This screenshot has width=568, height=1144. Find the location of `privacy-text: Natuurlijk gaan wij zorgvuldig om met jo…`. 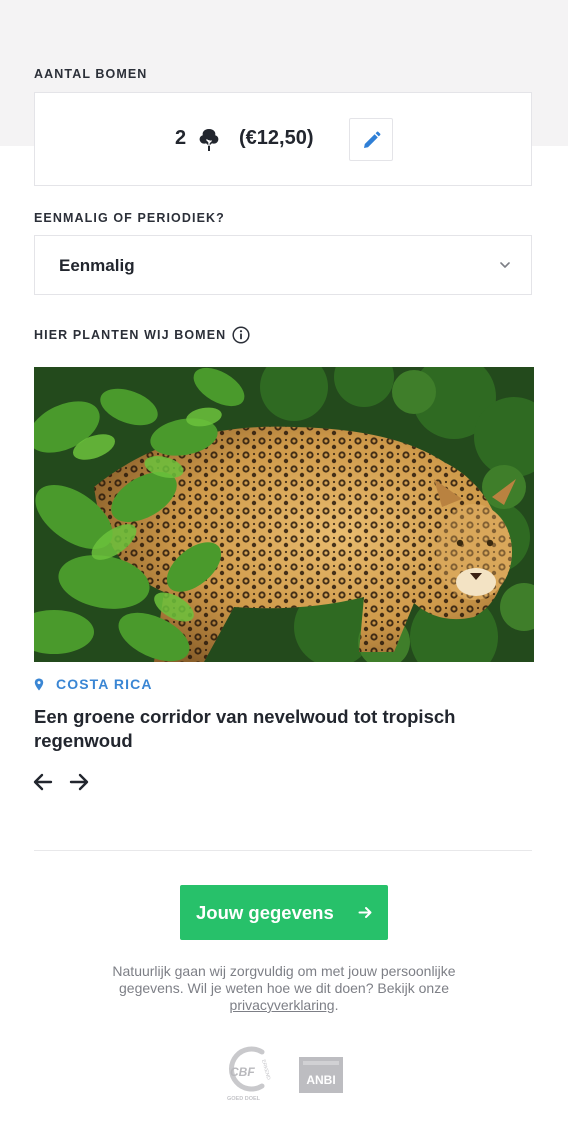

privacy-text: Natuurlijk gaan wij zorgvuldig om met jo… is located at coordinates (284, 979).